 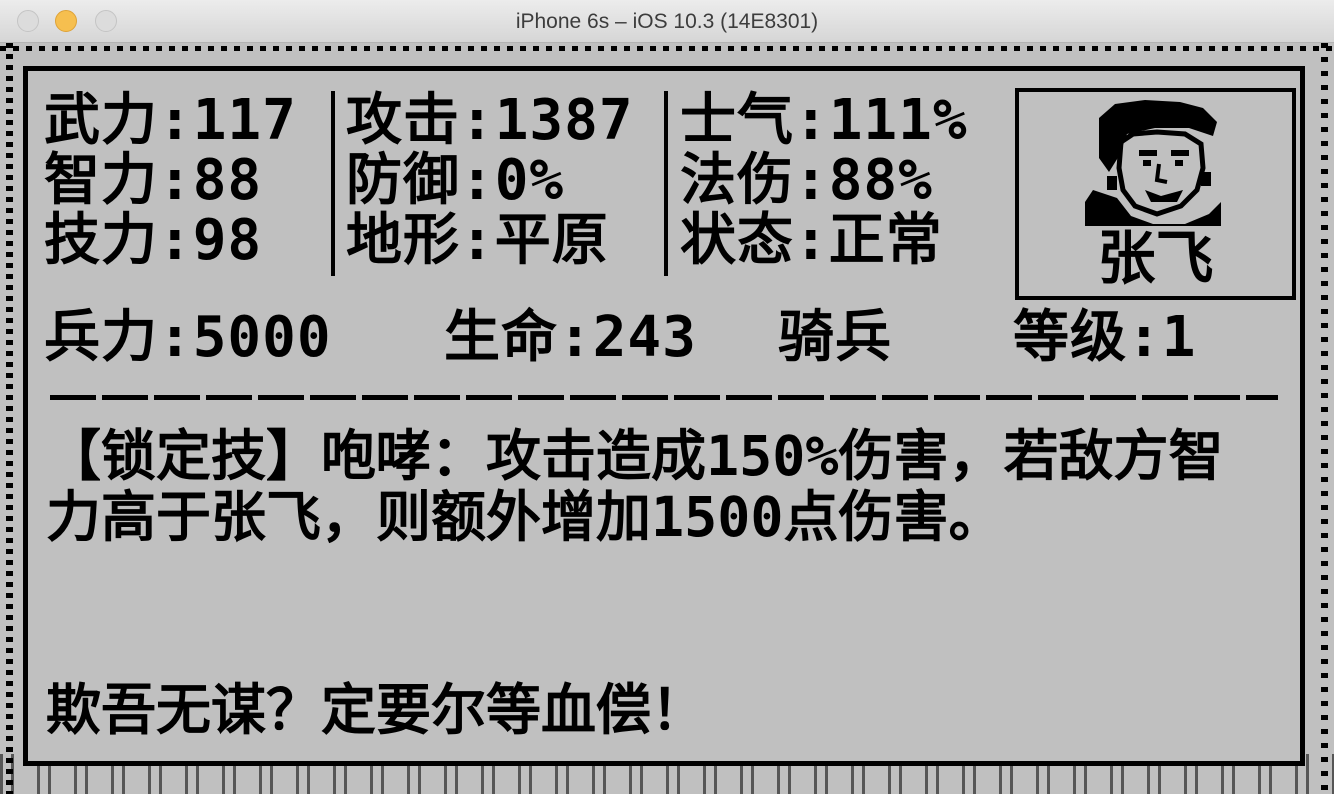 I want to click on stat-attack: 攻击:1387, so click(x=490, y=120).